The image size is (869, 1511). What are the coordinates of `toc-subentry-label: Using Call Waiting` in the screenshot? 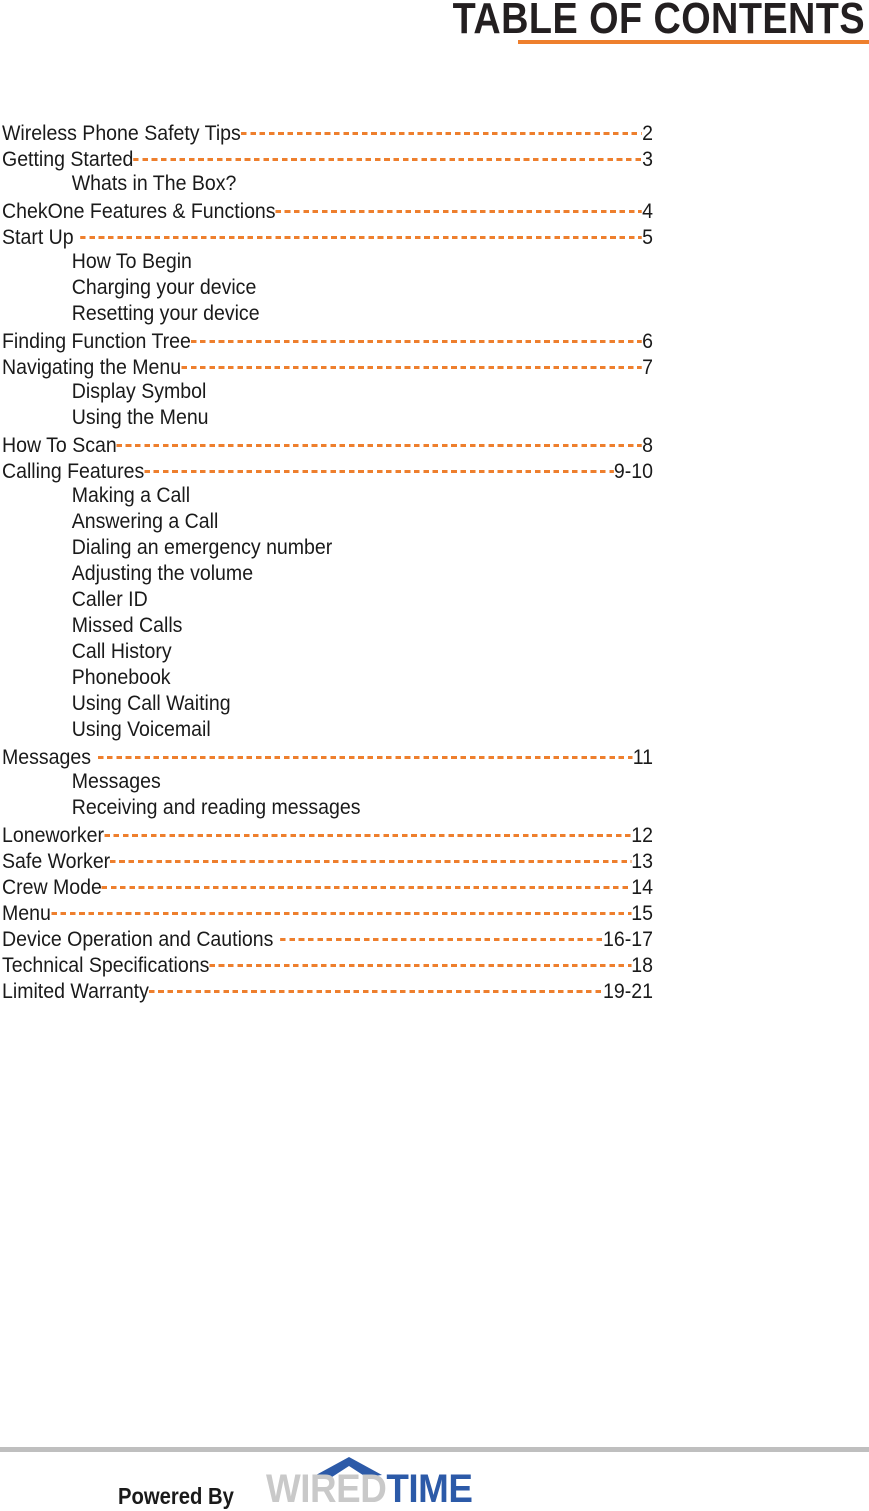 It's located at (151, 703).